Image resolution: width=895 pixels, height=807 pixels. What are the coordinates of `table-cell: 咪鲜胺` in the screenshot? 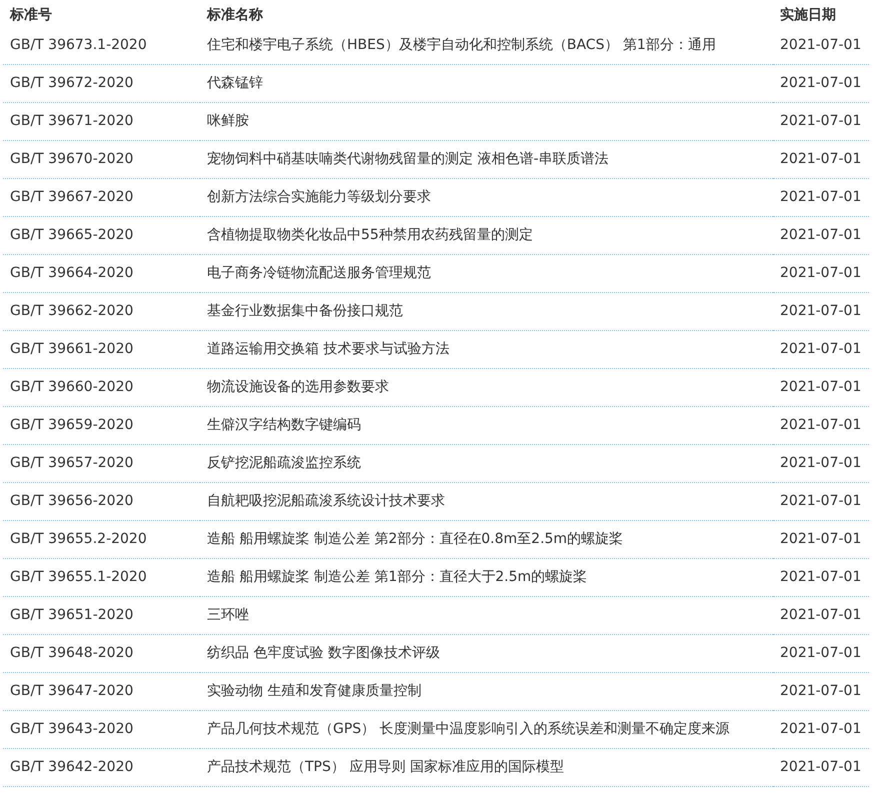 It's located at (486, 121).